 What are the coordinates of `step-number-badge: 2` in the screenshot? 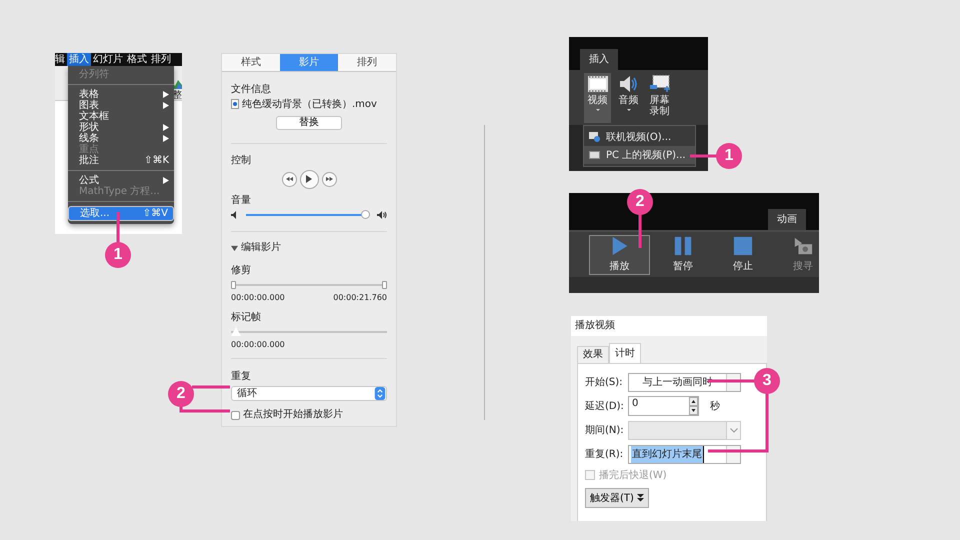 It's located at (181, 394).